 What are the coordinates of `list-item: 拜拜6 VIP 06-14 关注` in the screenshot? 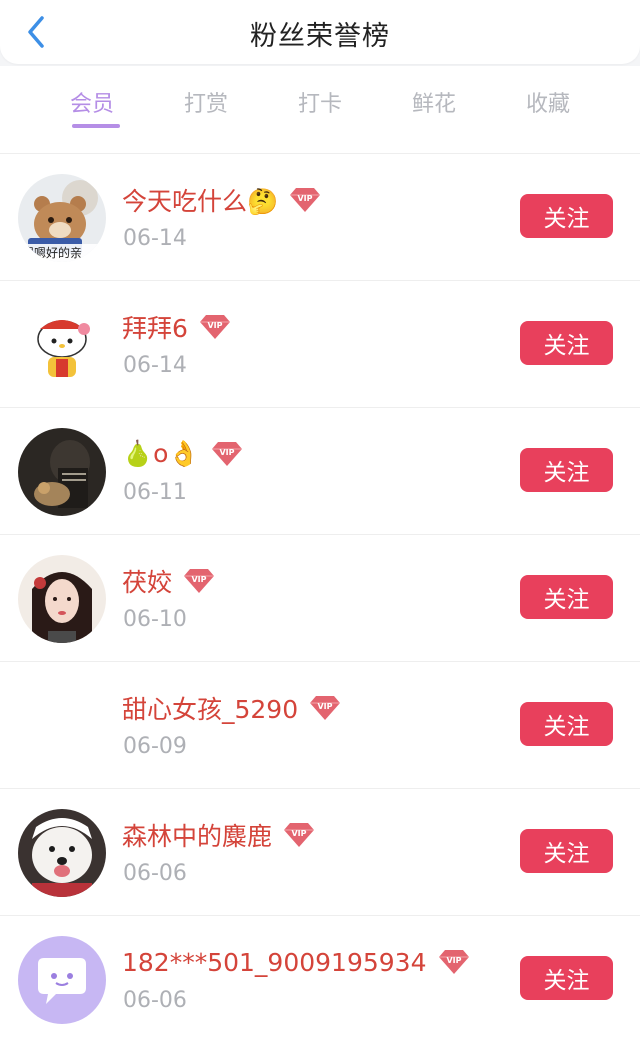 It's located at (320, 343).